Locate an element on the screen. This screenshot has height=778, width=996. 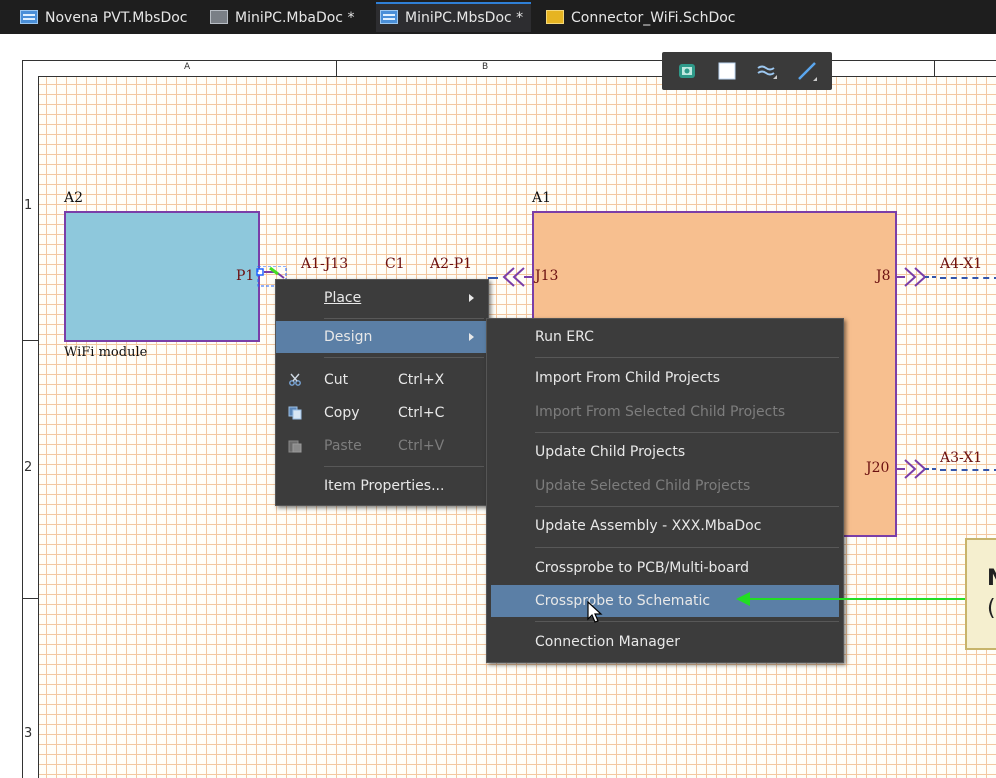
block-a2-name: WiFi module is located at coordinates (106, 352).